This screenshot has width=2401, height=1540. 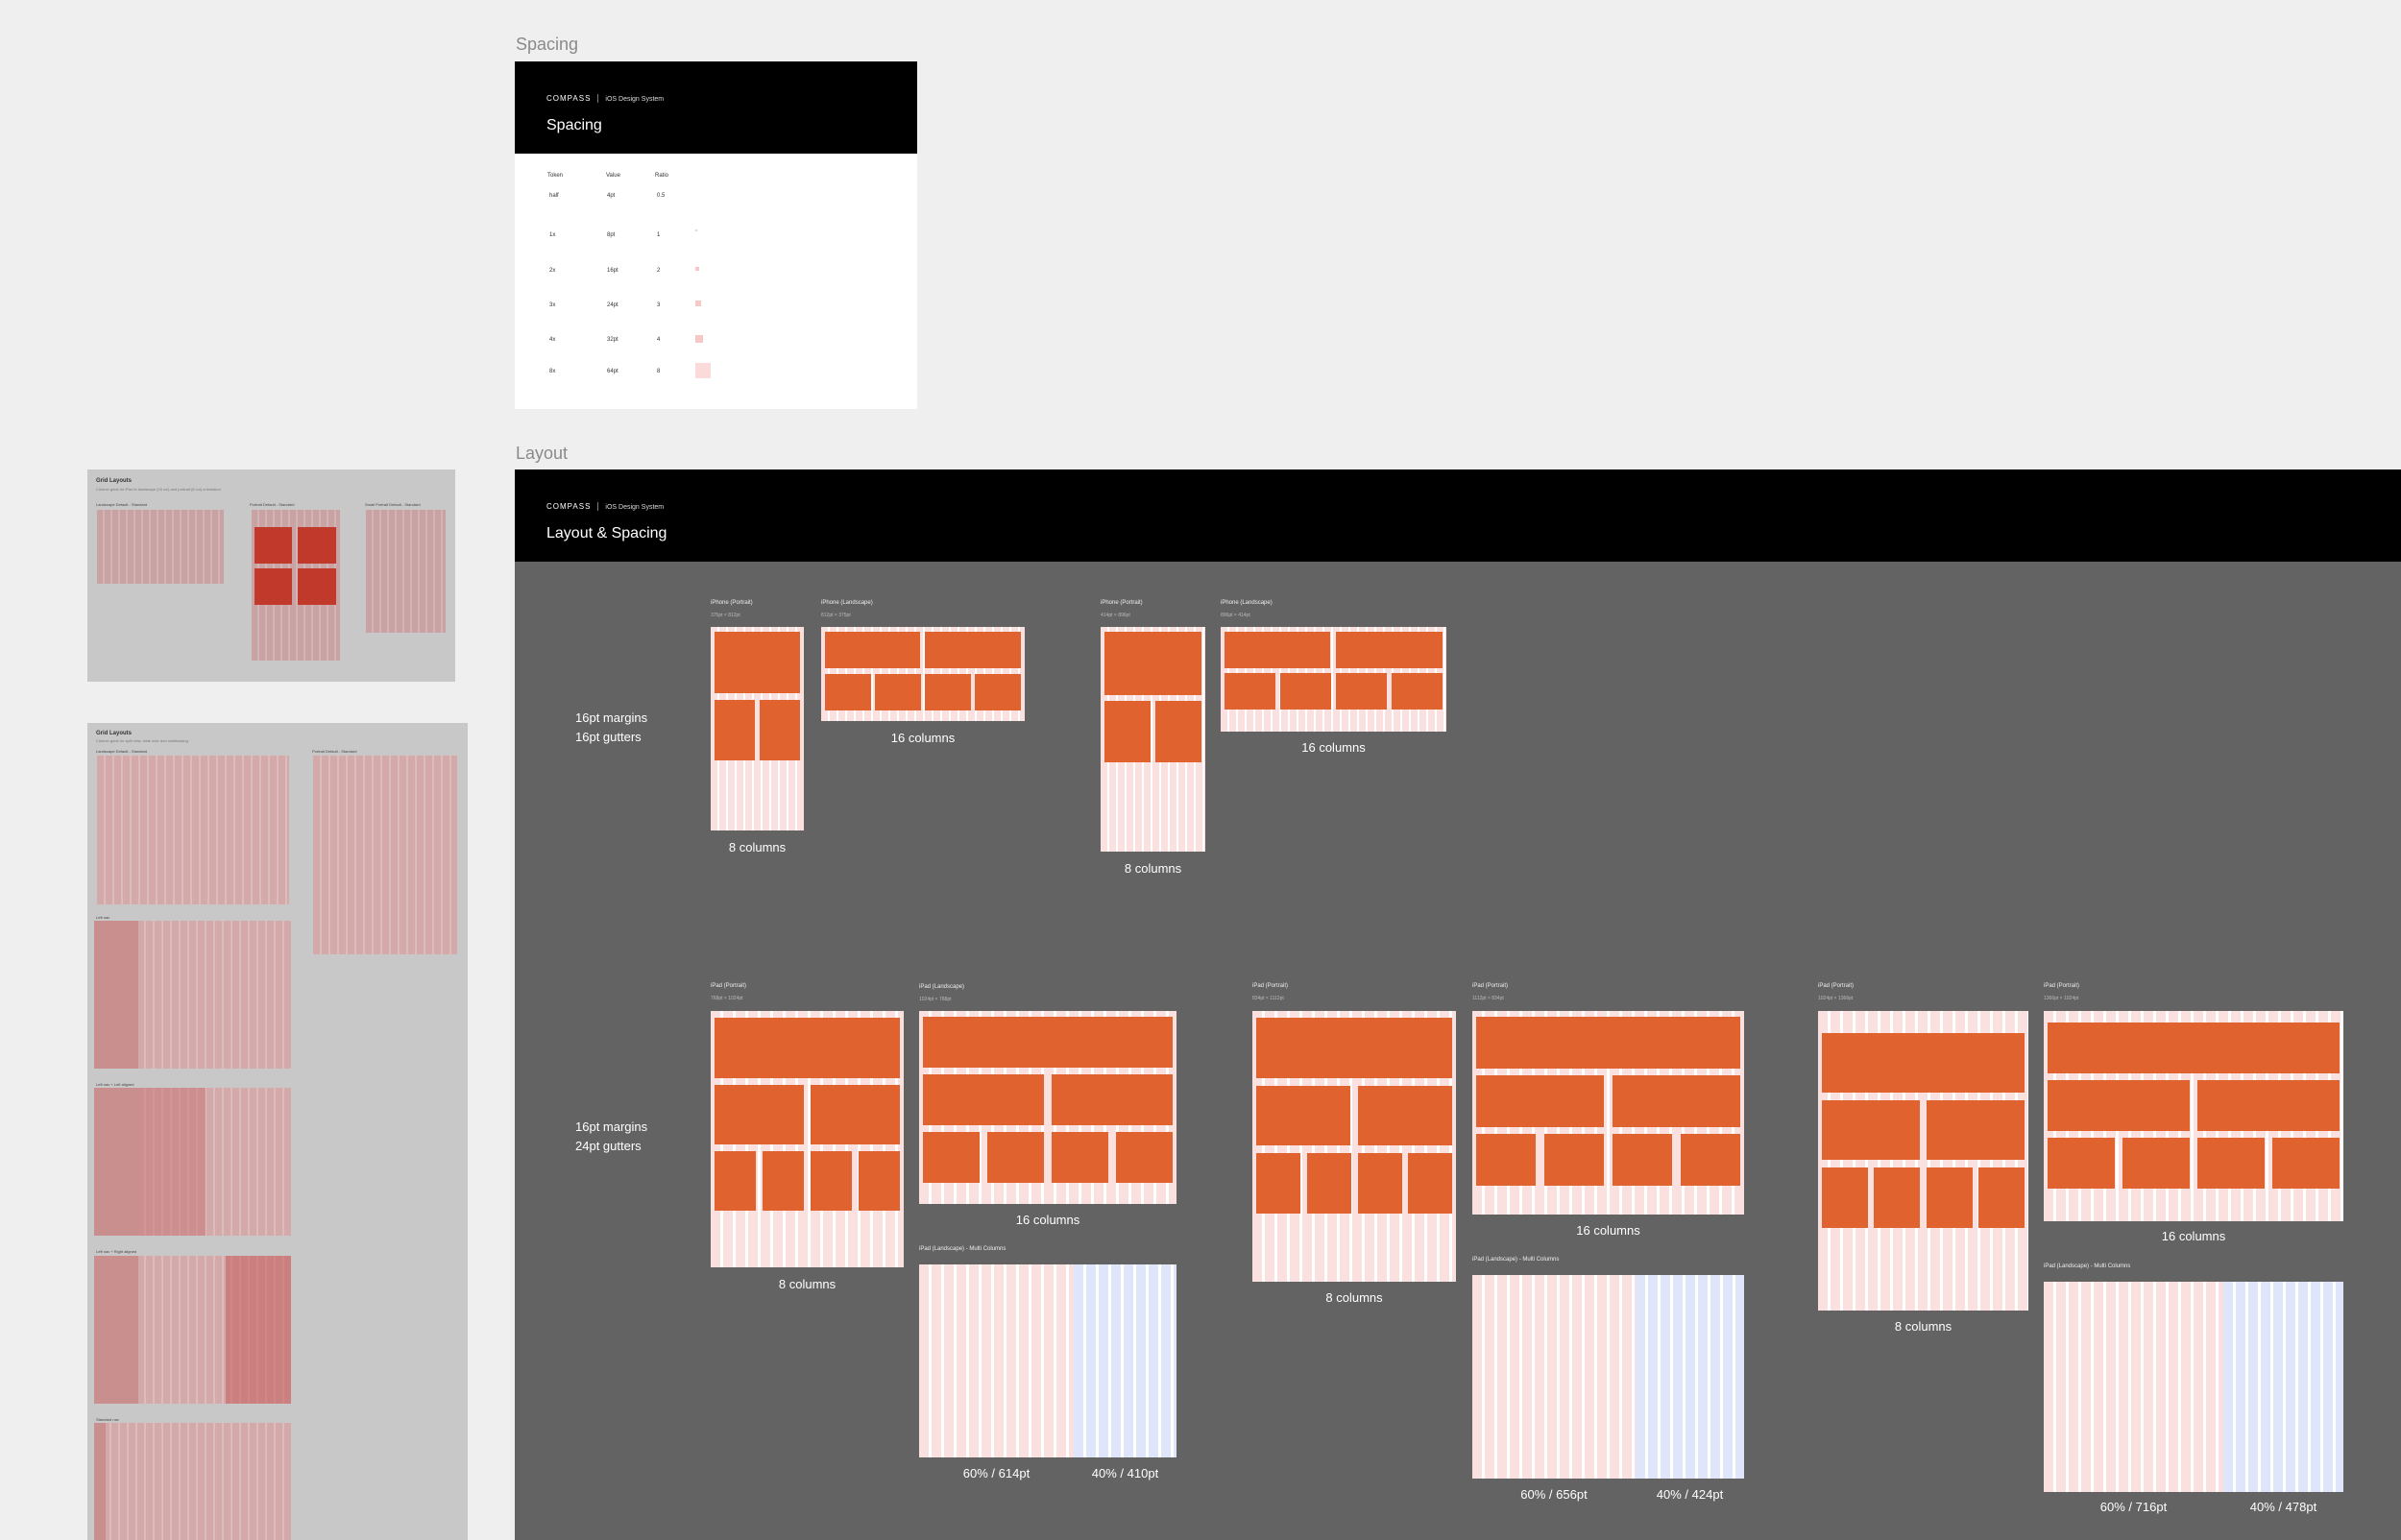 What do you see at coordinates (122, 751) in the screenshot?
I see `thumb-label: Landscape Default - Standard` at bounding box center [122, 751].